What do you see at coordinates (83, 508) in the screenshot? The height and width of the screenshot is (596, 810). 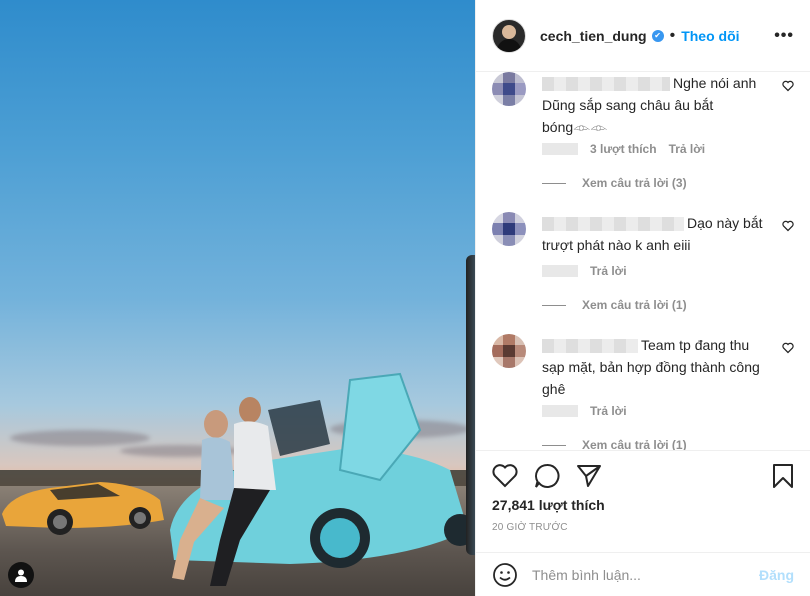 I see `orange-car` at bounding box center [83, 508].